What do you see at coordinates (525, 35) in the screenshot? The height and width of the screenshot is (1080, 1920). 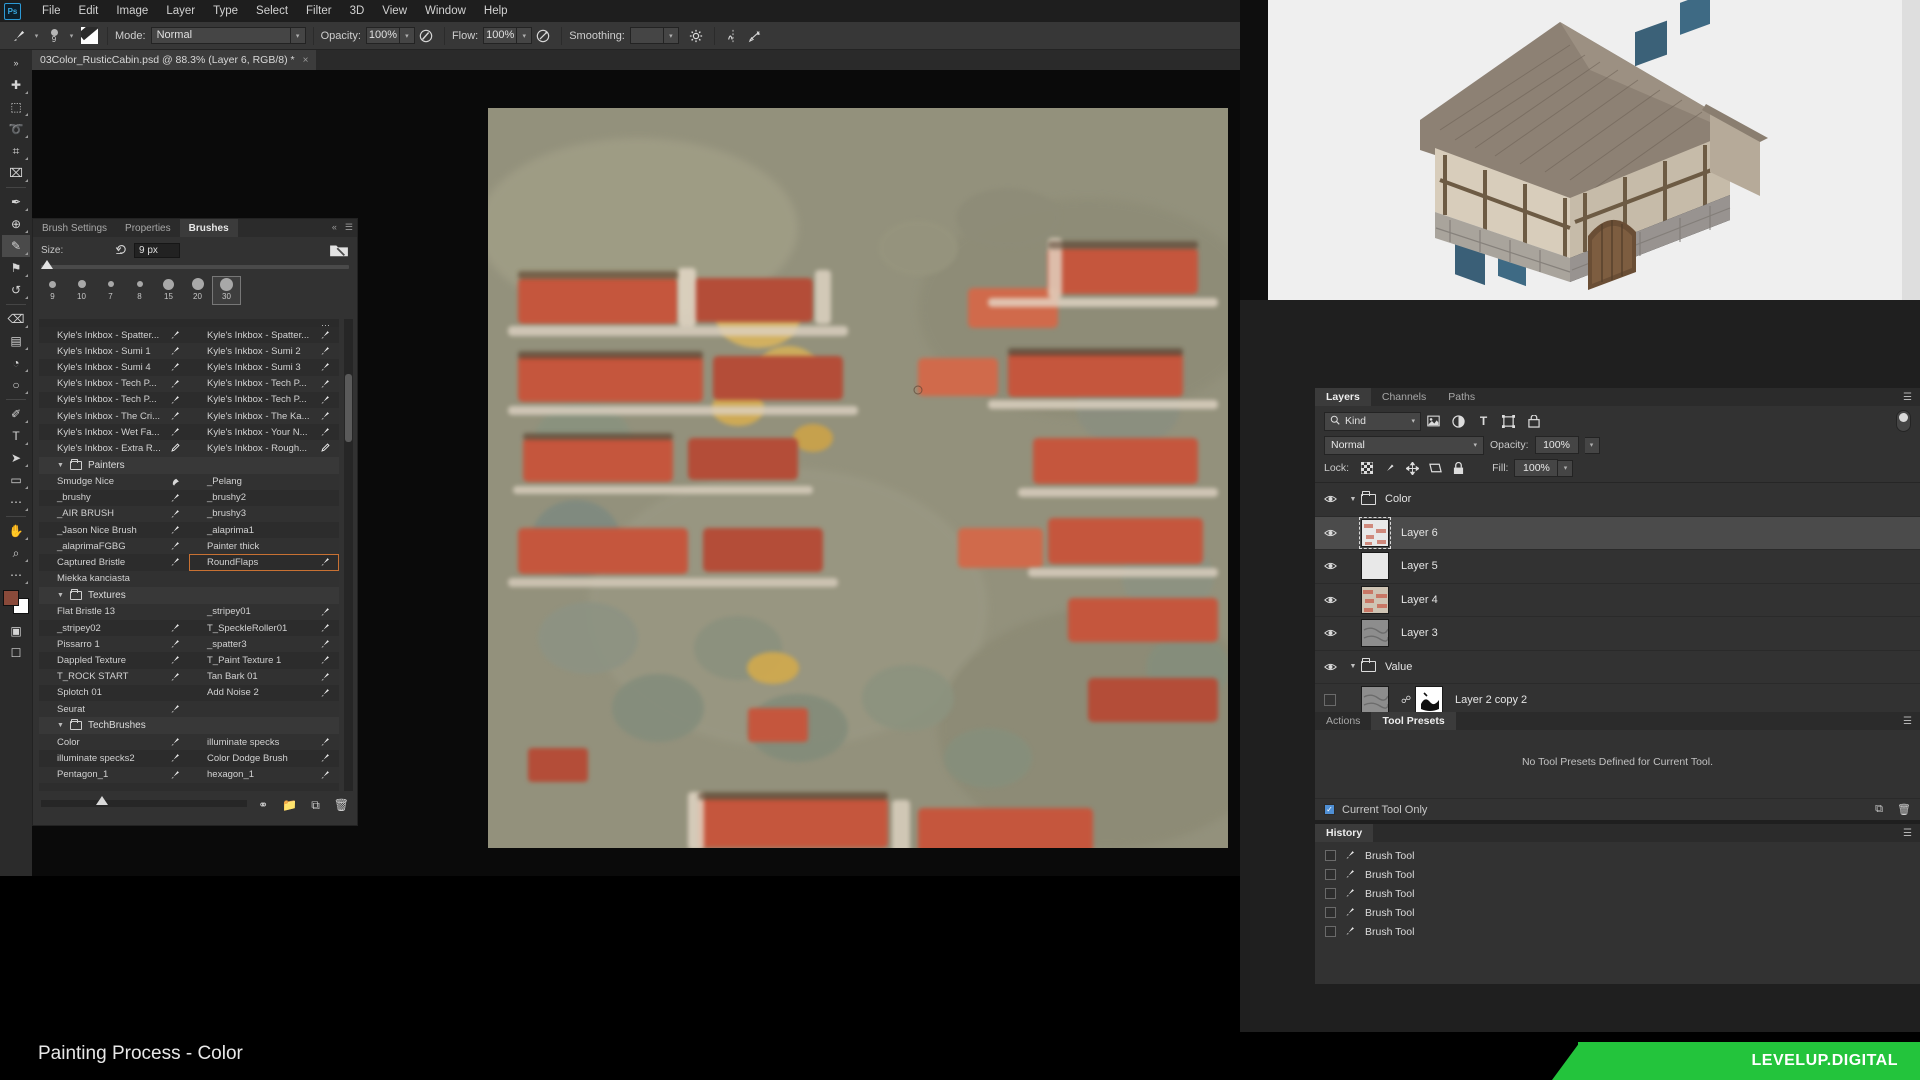 I see `flow-caret: ▾` at bounding box center [525, 35].